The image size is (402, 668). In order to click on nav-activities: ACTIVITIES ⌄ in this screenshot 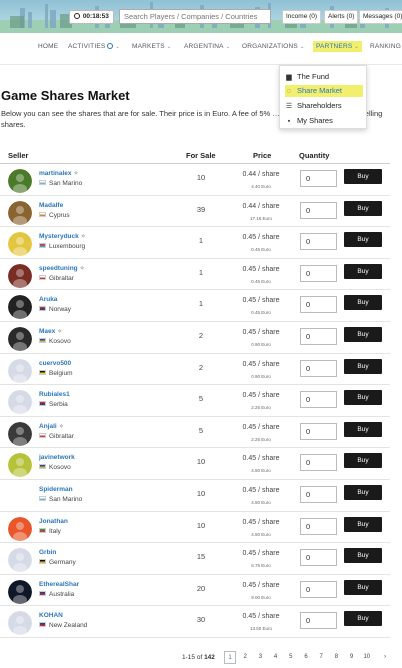, I will do `click(94, 46)`.